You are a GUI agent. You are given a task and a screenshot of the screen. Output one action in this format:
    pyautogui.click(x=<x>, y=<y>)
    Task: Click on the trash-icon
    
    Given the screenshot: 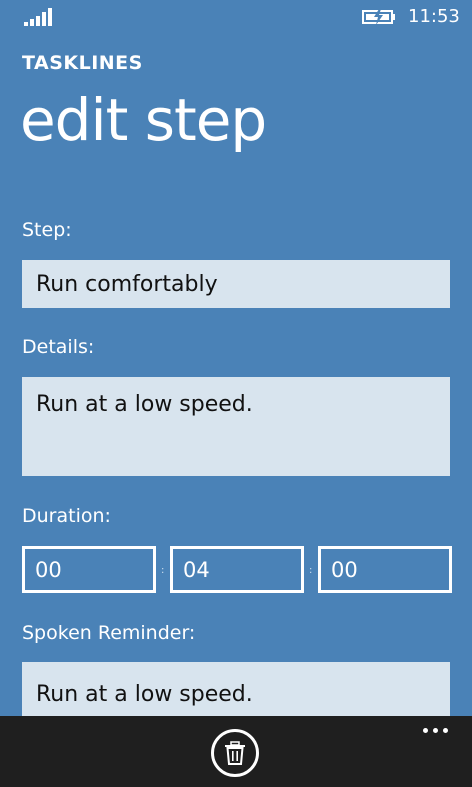 What is the action you would take?
    pyautogui.click(x=235, y=753)
    